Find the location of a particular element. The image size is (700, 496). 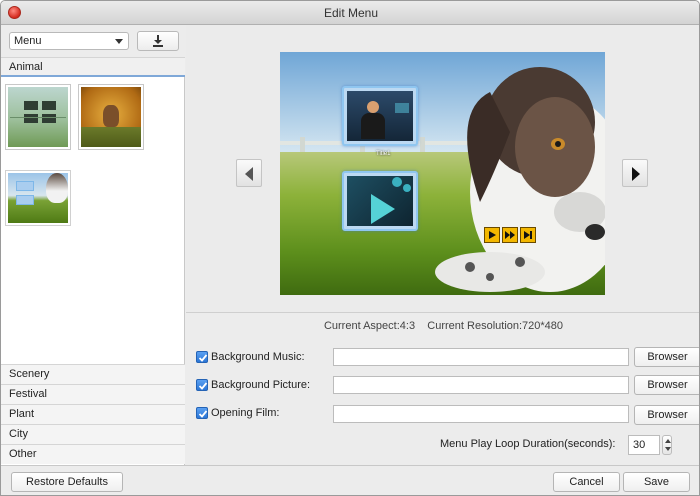

title-bar: Edit Menu is located at coordinates (350, 13).